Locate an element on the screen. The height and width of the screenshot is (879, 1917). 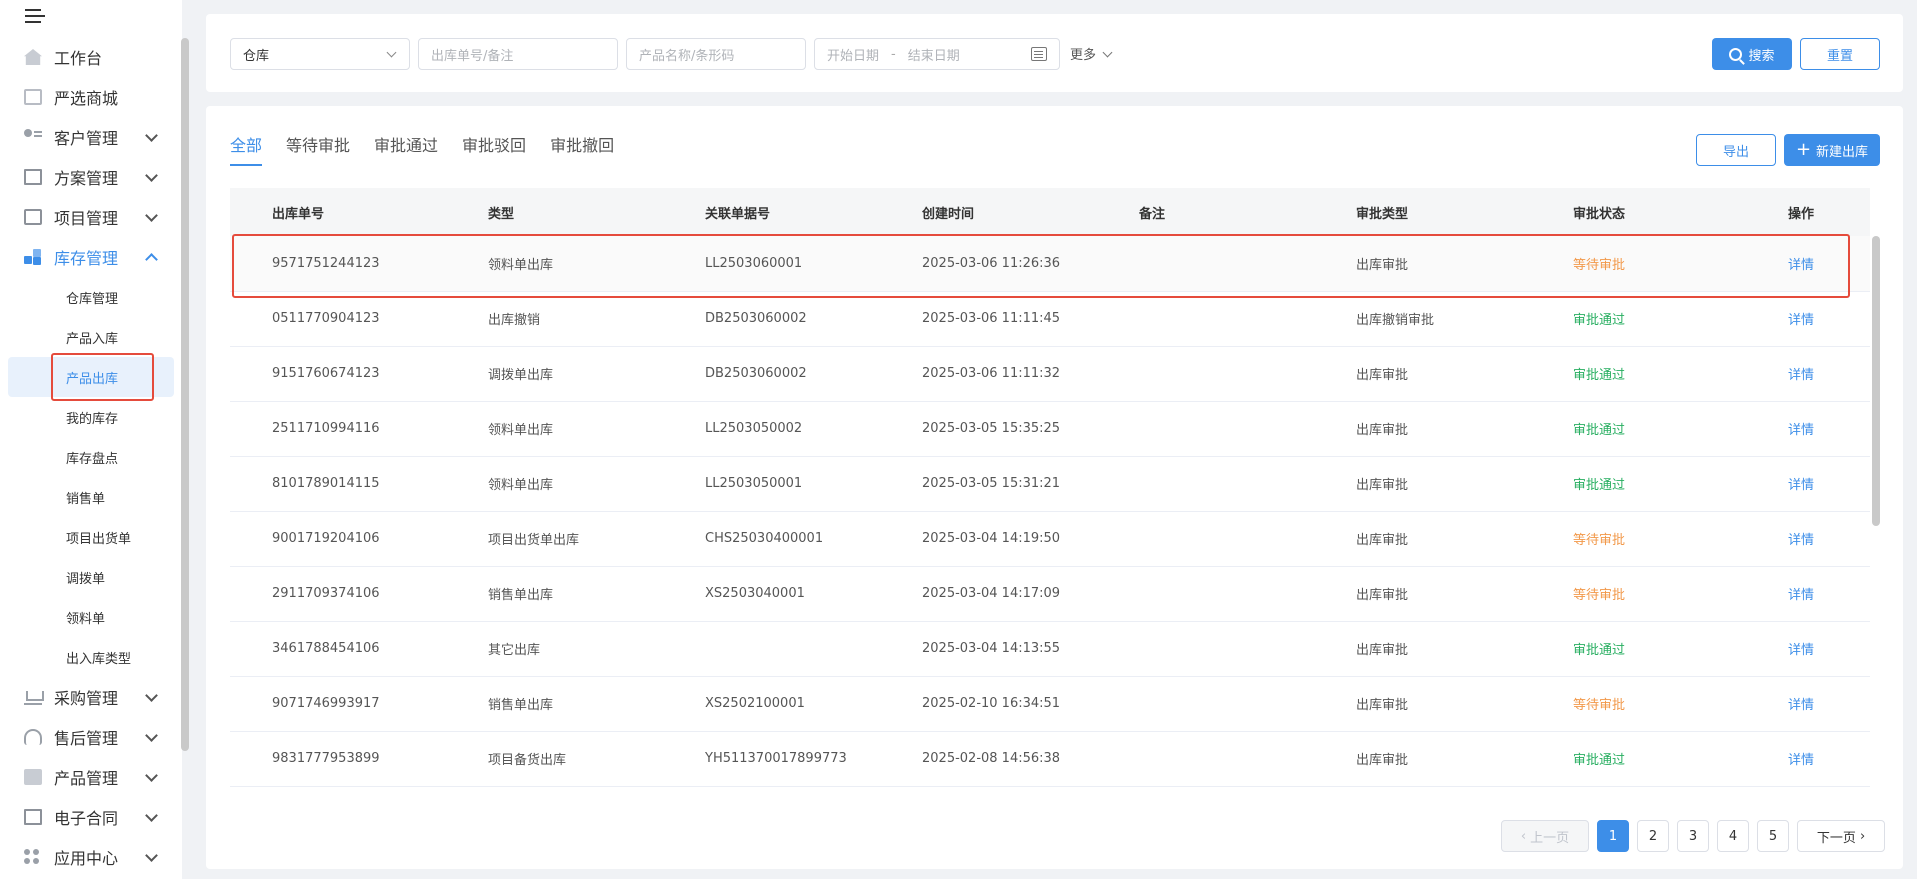
page-button: 3 is located at coordinates (1693, 836).